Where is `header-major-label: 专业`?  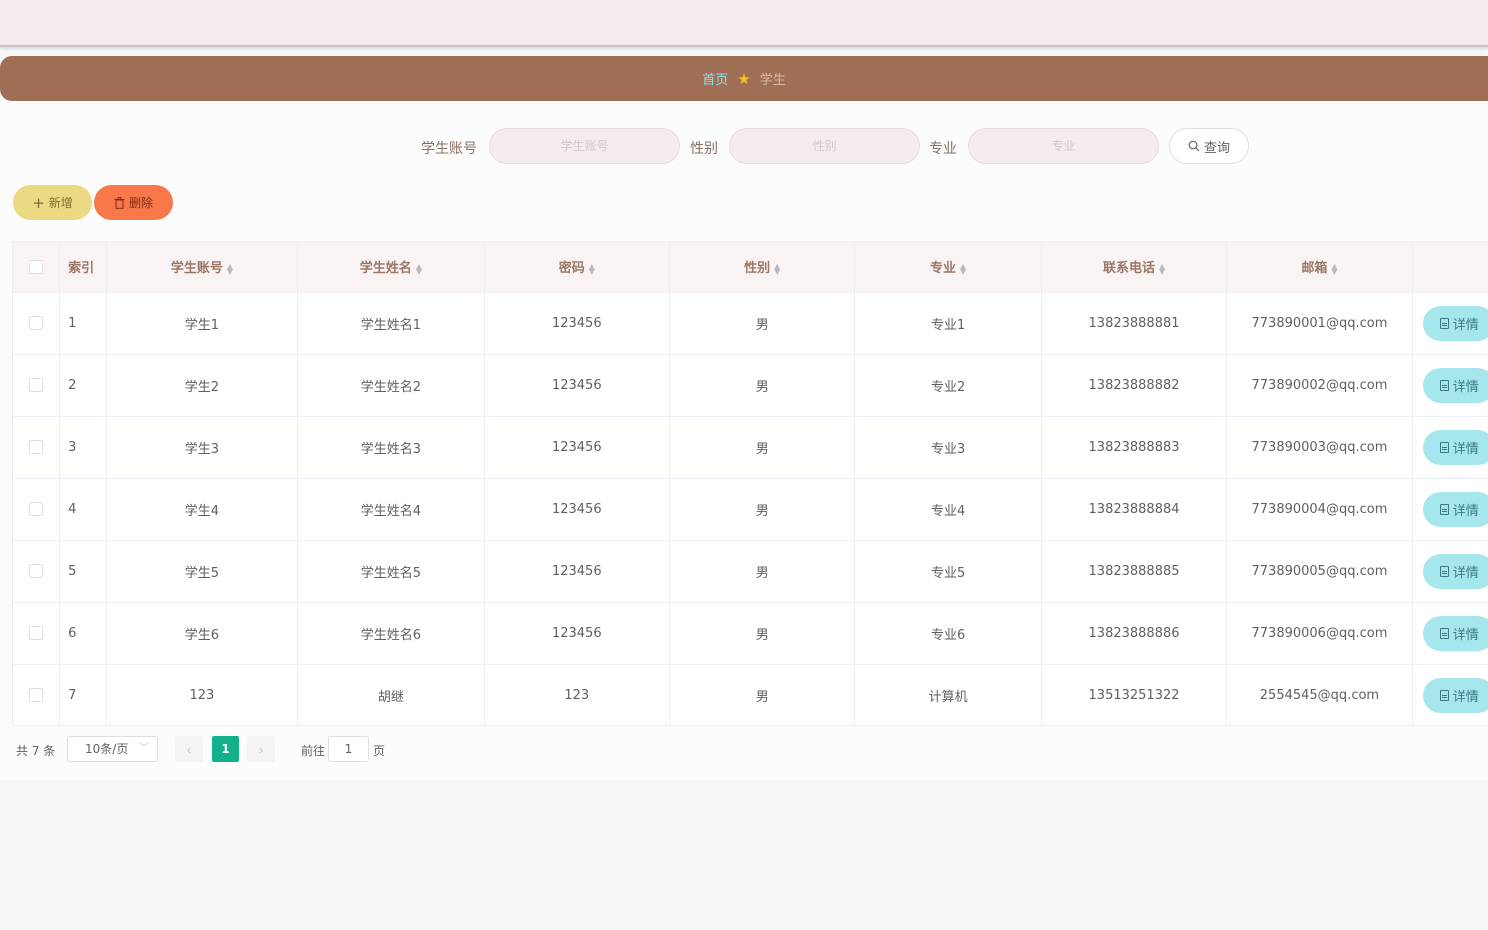
header-major-label: 专业 is located at coordinates (943, 269).